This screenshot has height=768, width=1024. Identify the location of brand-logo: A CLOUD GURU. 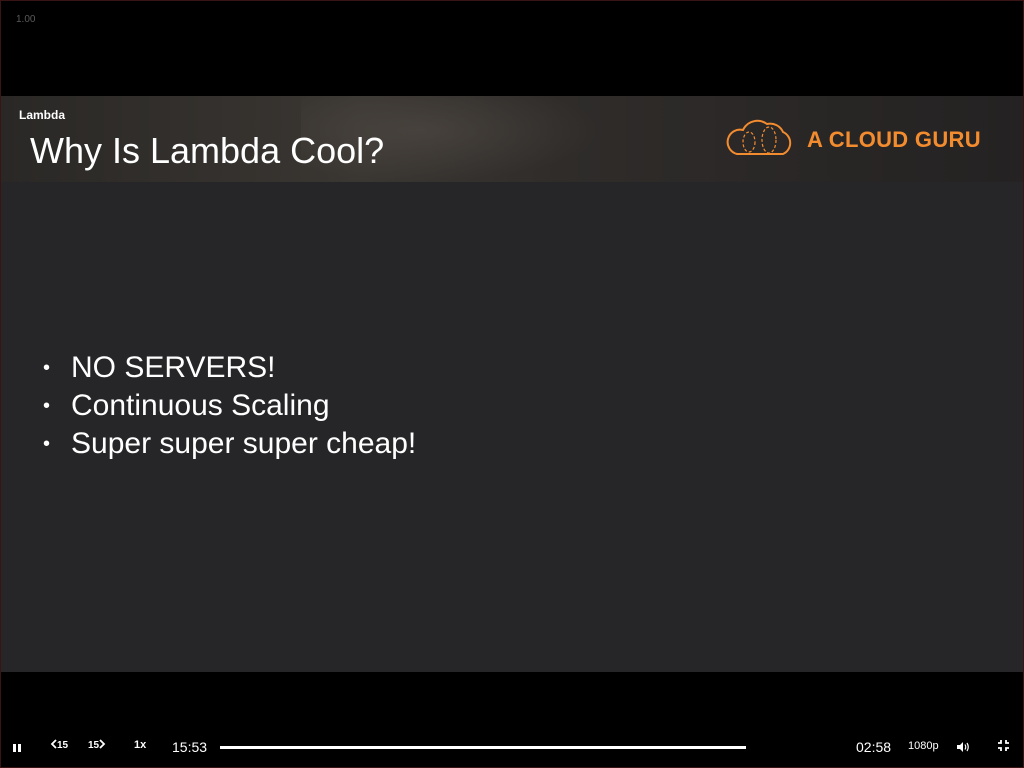
(852, 140).